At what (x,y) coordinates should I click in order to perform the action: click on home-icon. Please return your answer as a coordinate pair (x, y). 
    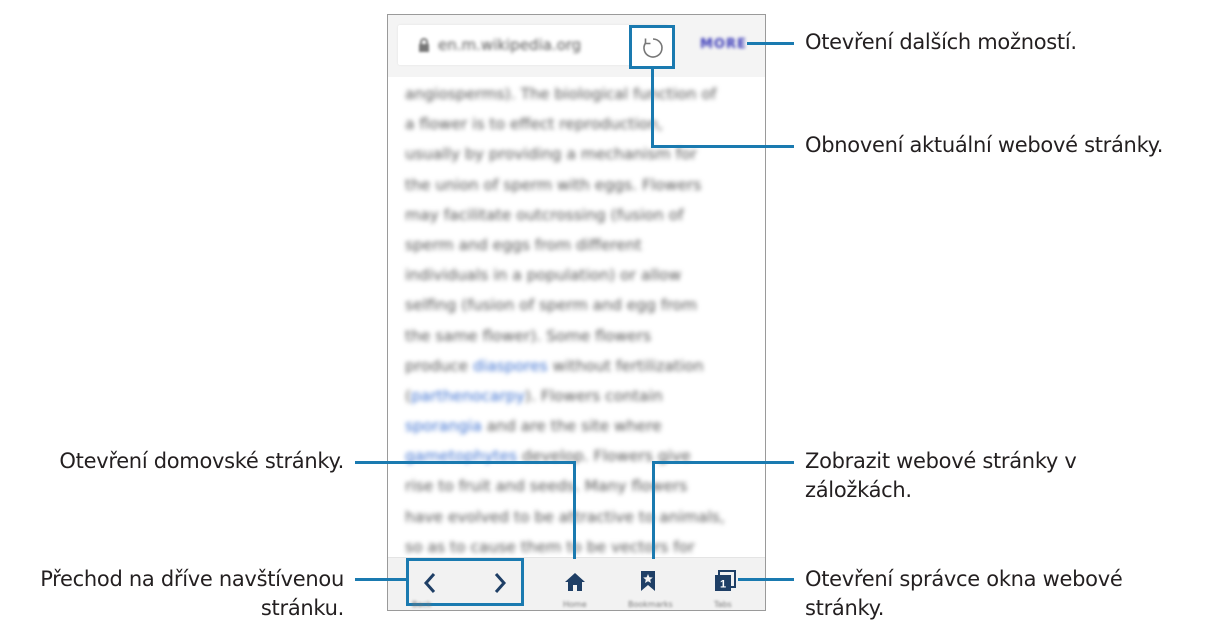
    Looking at the image, I should click on (575, 582).